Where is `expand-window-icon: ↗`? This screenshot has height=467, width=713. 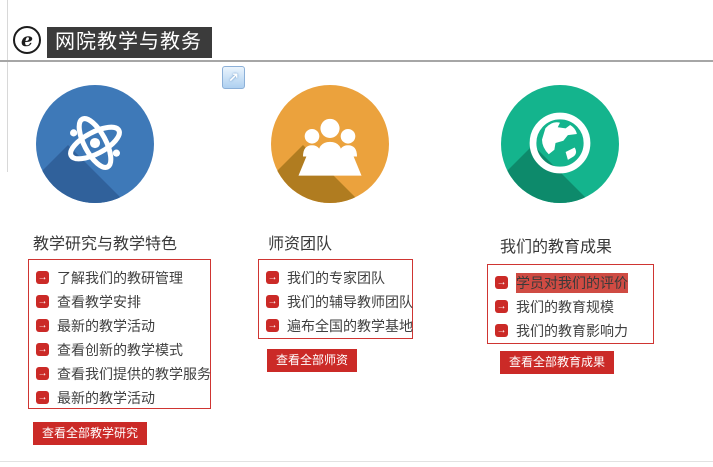 expand-window-icon: ↗ is located at coordinates (233, 77).